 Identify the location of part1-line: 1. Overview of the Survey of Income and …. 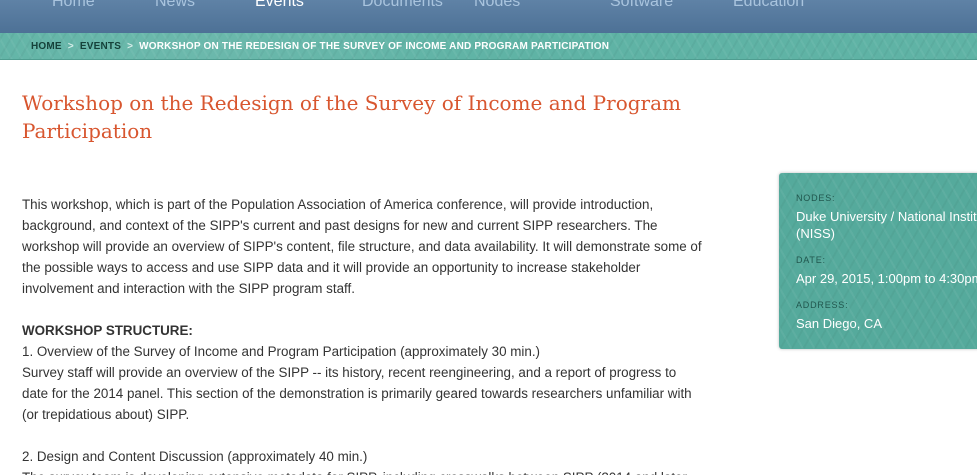
(281, 351).